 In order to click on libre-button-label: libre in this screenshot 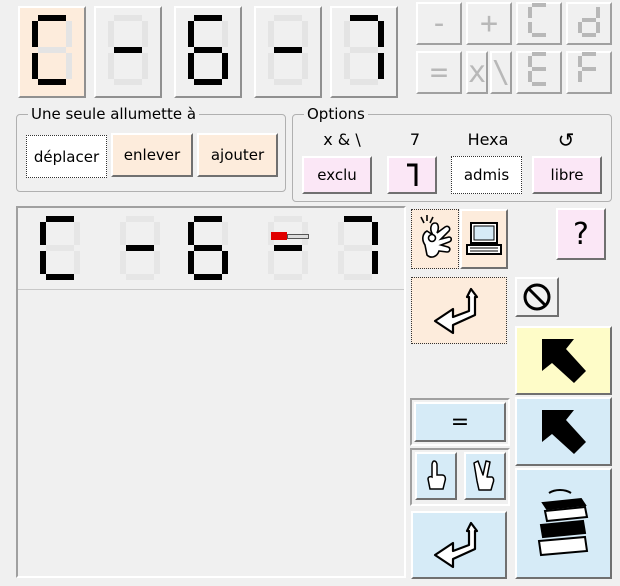, I will do `click(567, 175)`.